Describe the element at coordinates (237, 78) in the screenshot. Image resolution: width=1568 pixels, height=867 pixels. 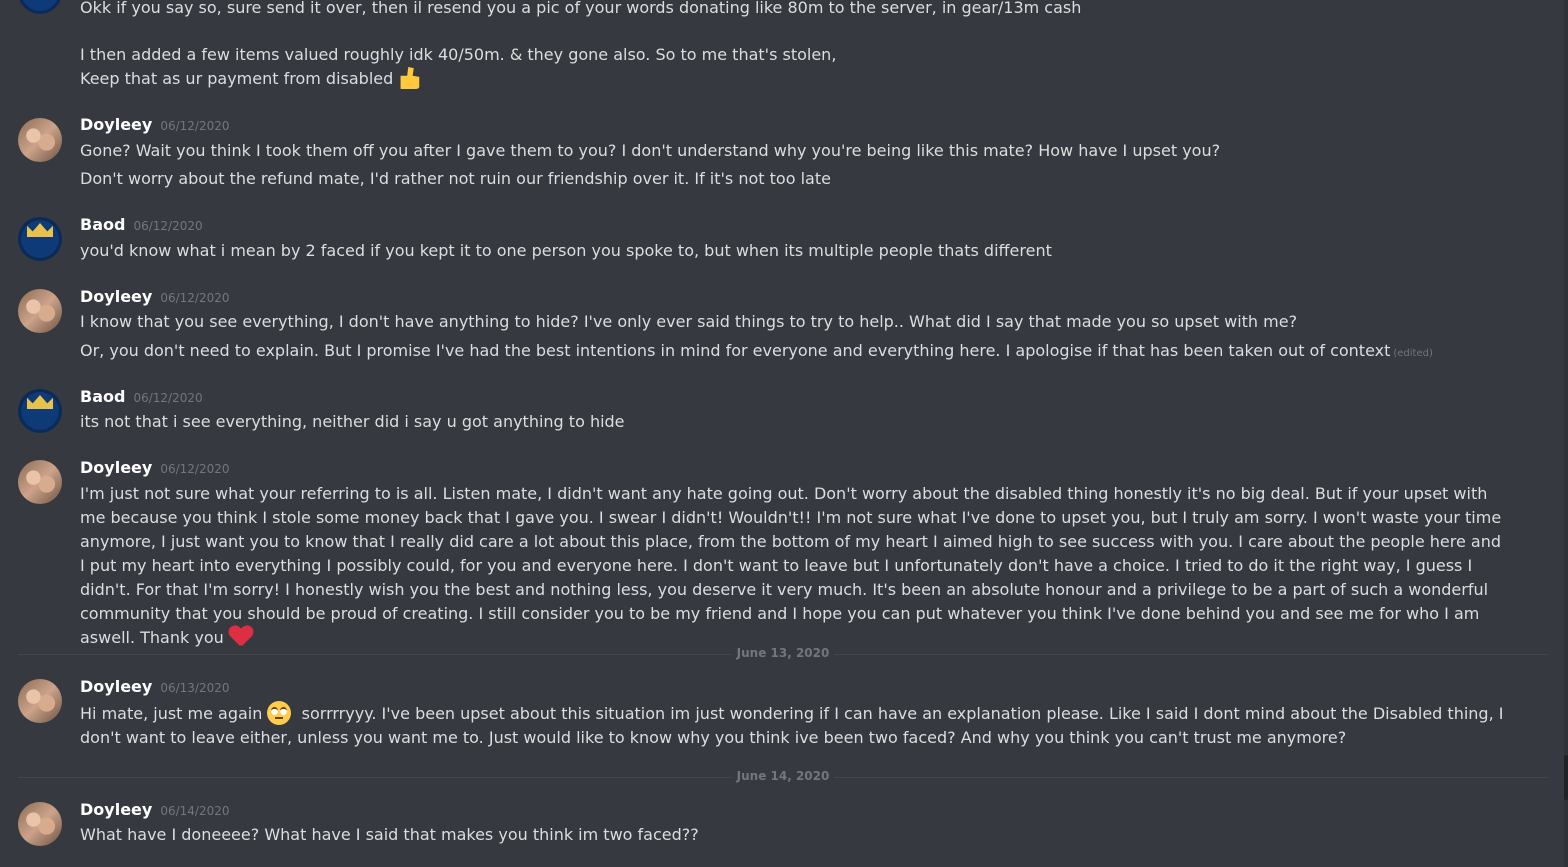
I see `message-text: Keep that as ur payment from disabled` at that location.